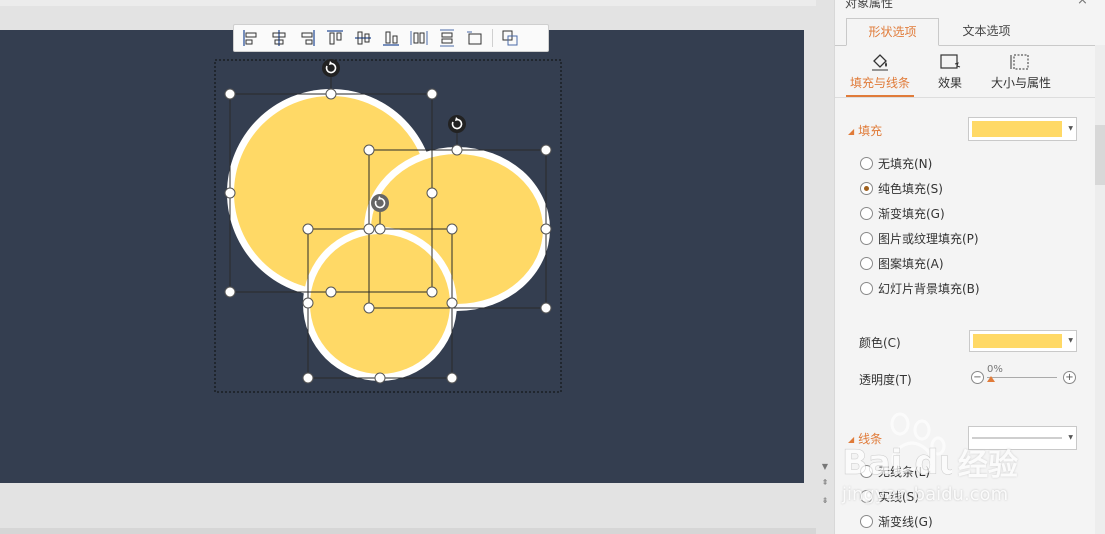 This screenshot has width=1105, height=534. Describe the element at coordinates (880, 343) in the screenshot. I see `color-label: 颜色(C)` at that location.